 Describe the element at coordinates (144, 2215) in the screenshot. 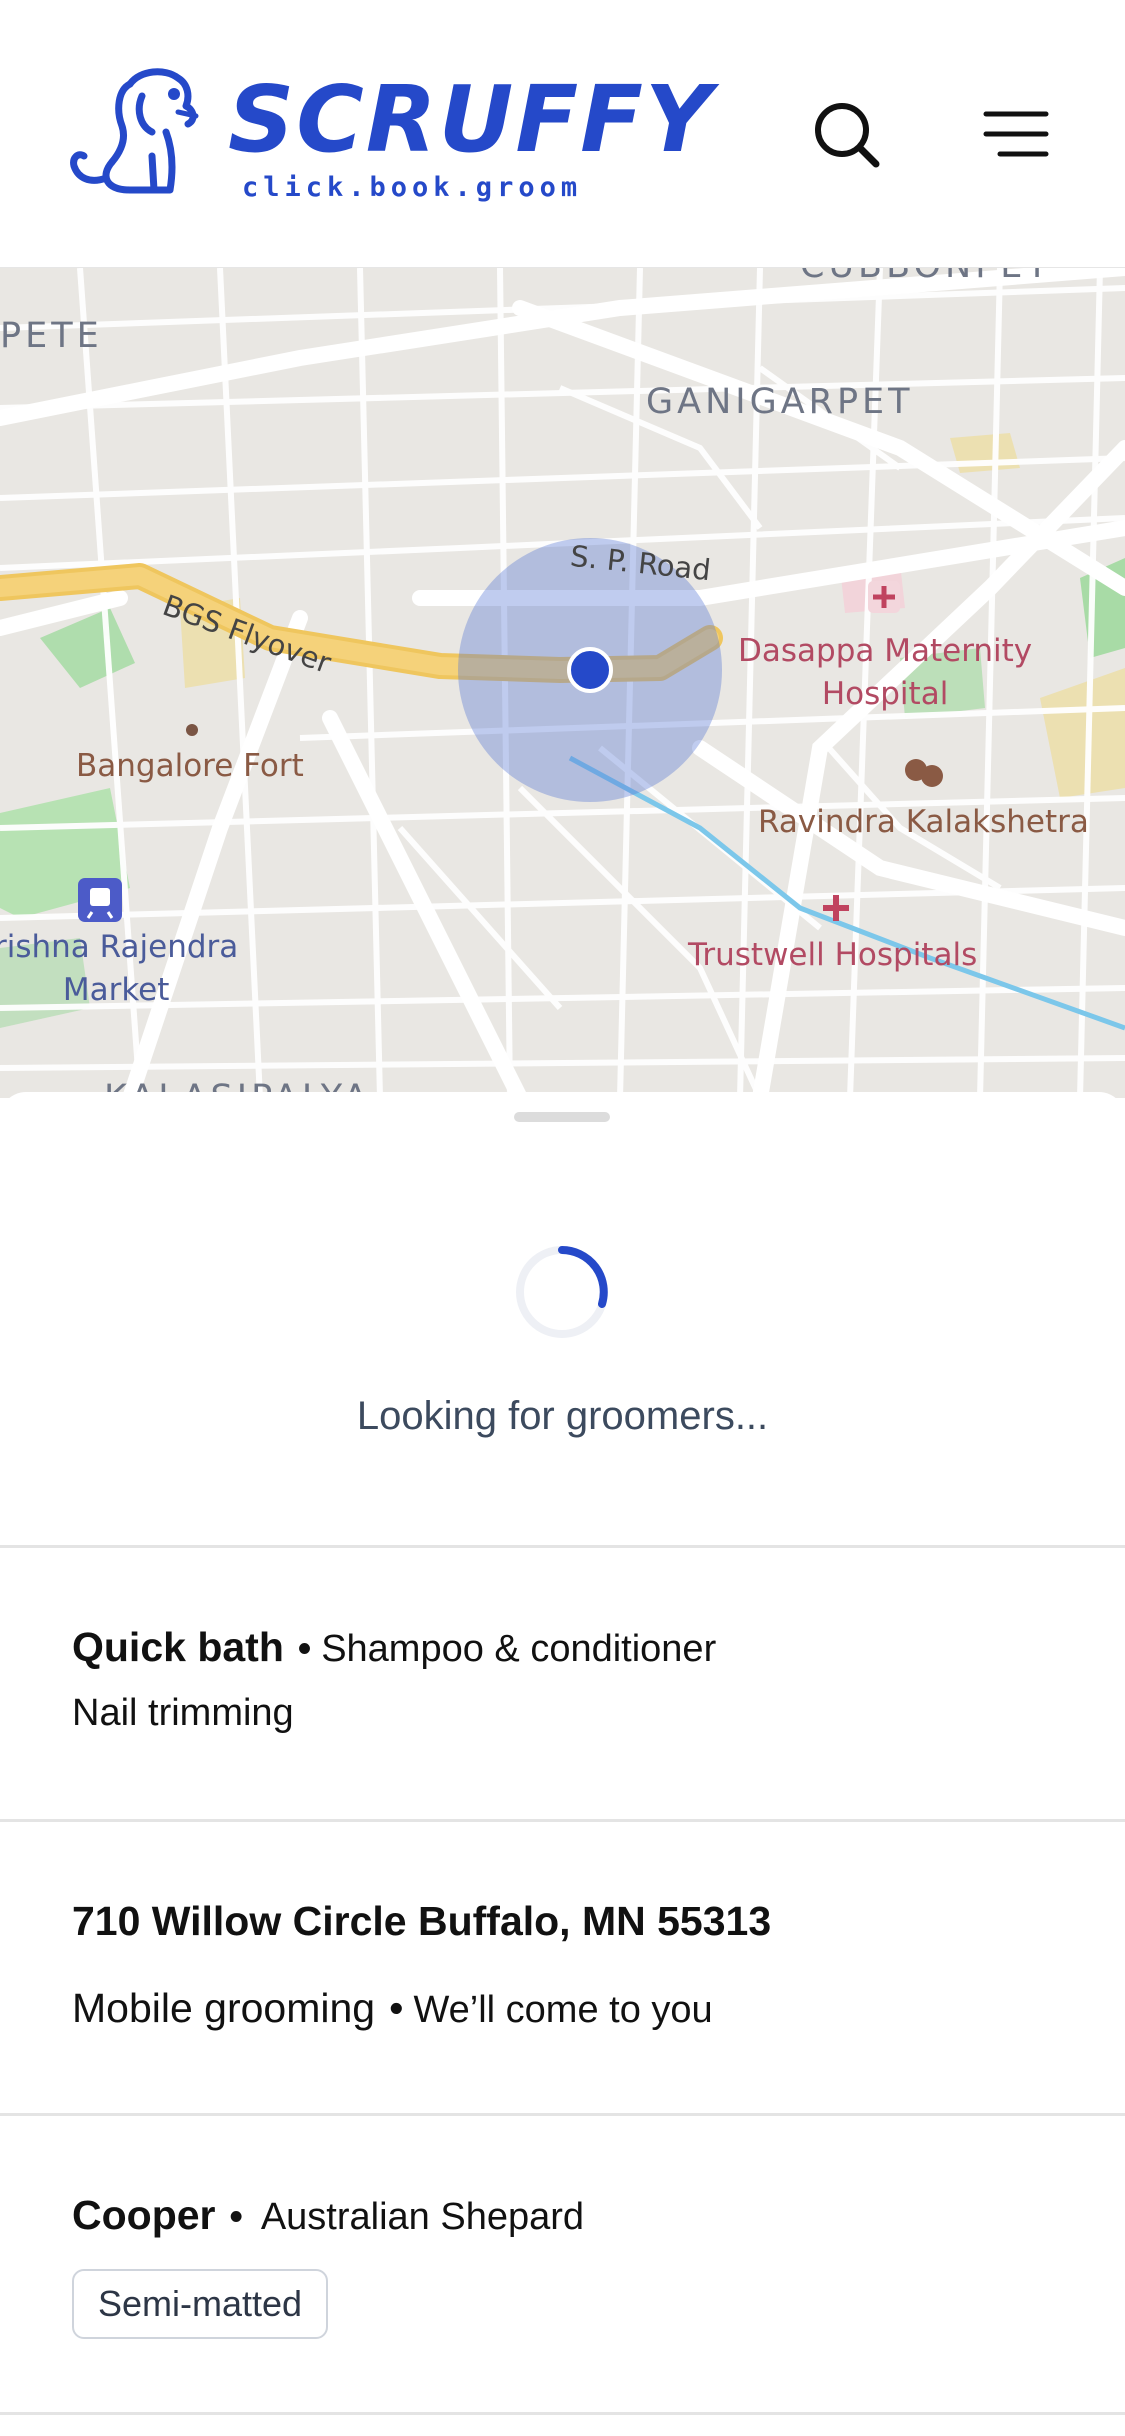

I see `pet-name: Cooper` at that location.